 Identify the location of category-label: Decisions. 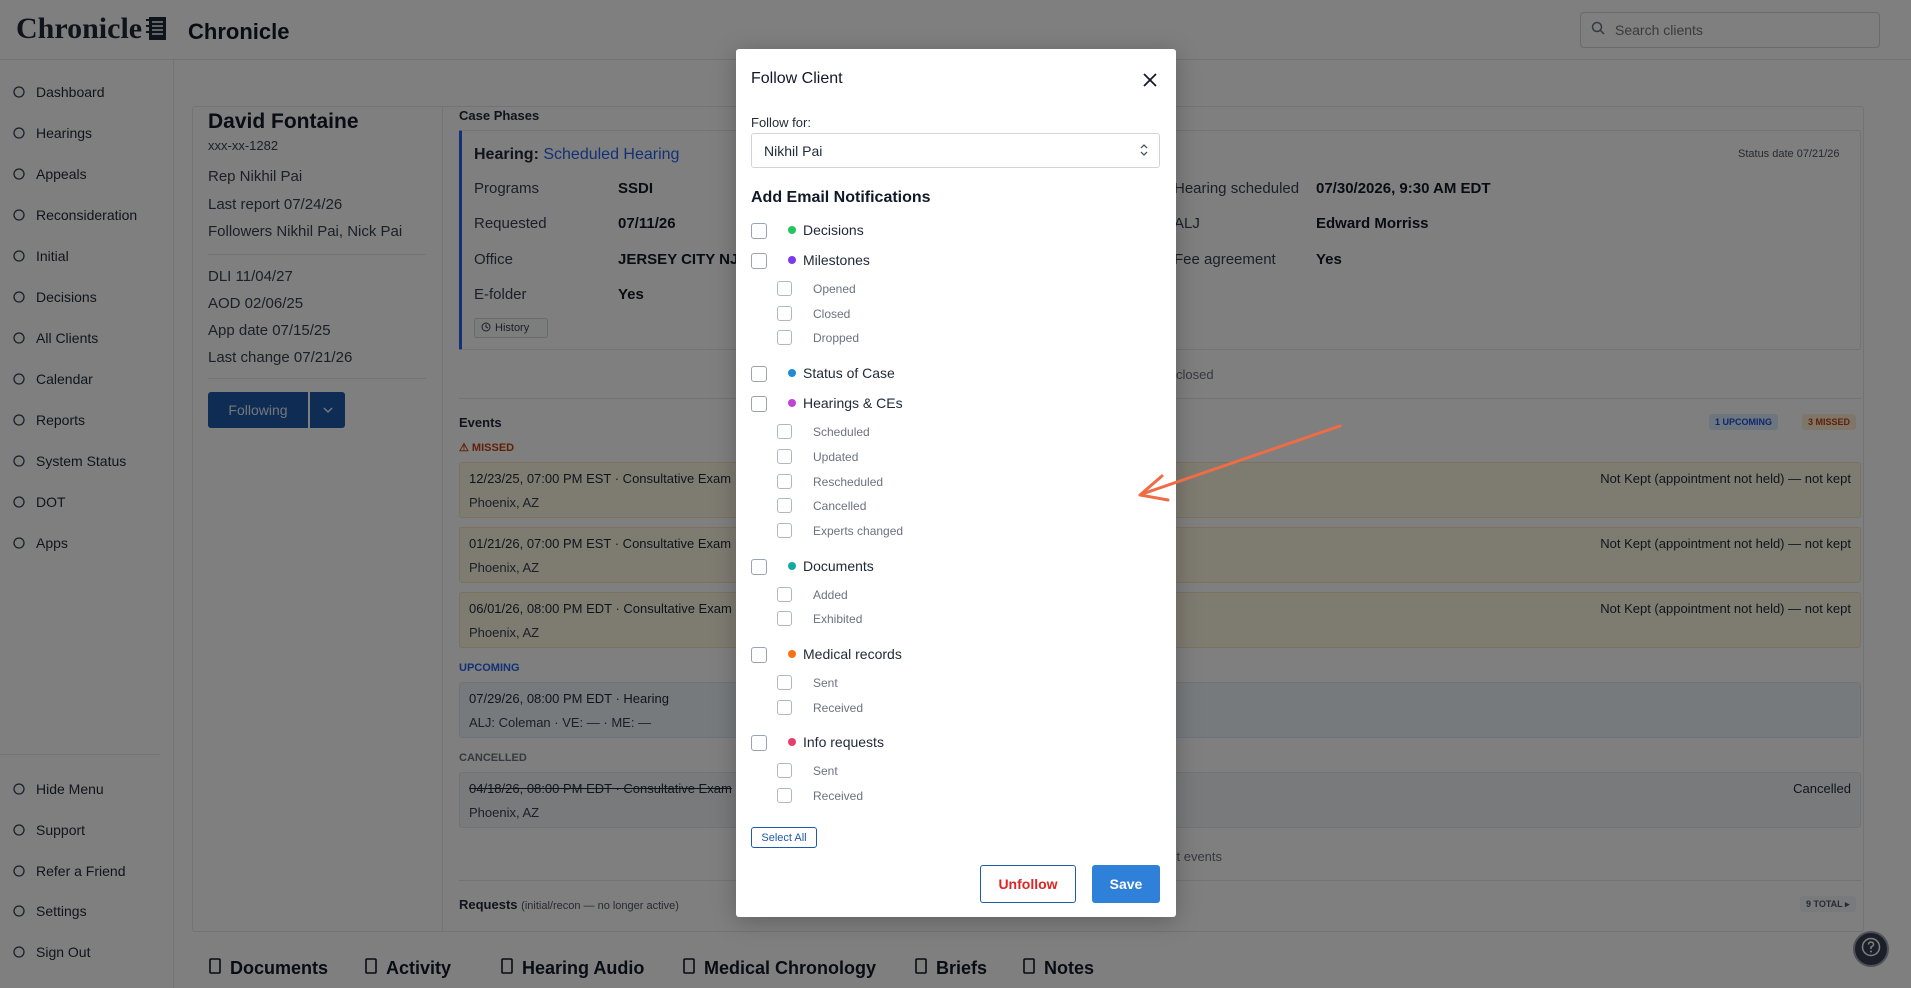
(833, 230).